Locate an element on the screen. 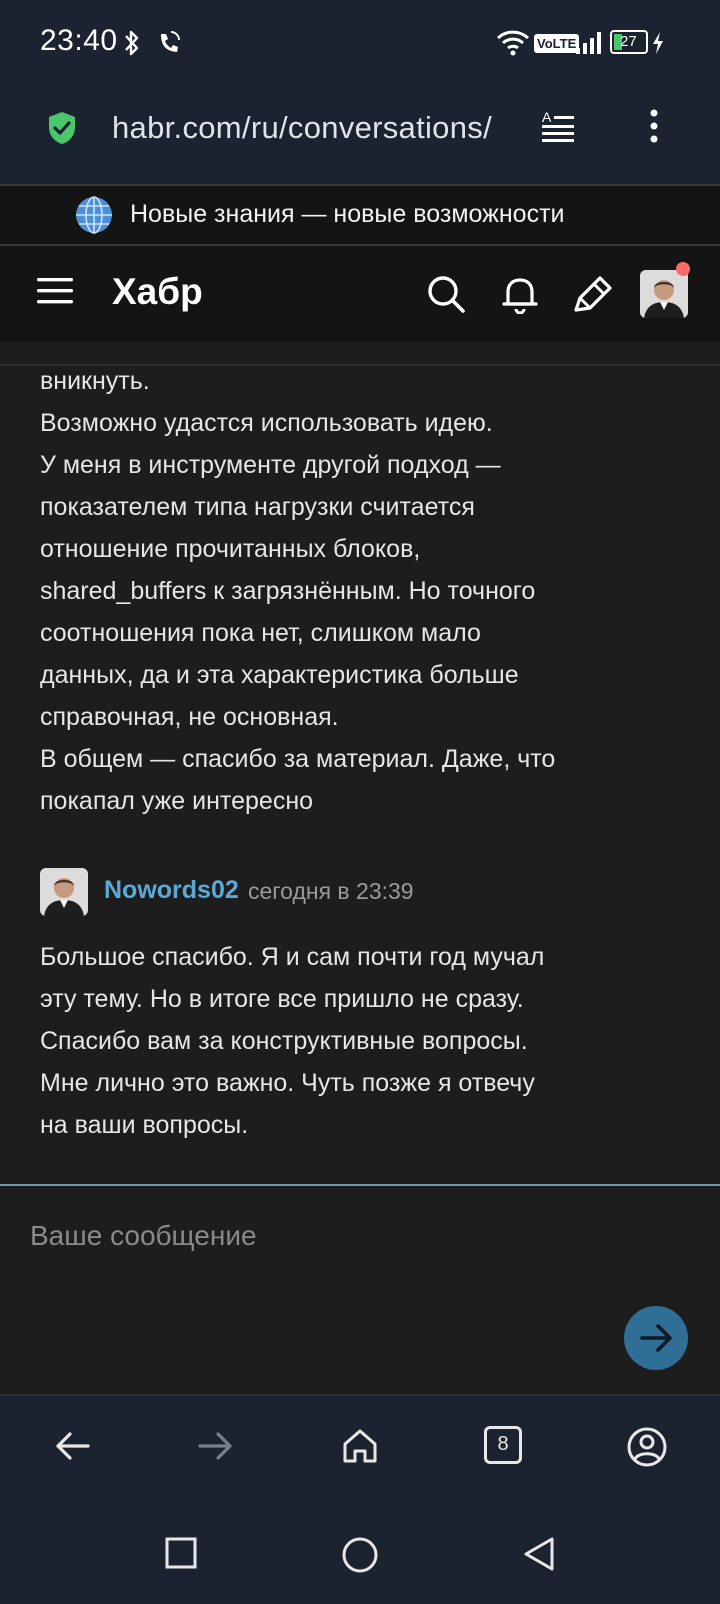 The width and height of the screenshot is (720, 1604). shield-check-icon is located at coordinates (62, 128).